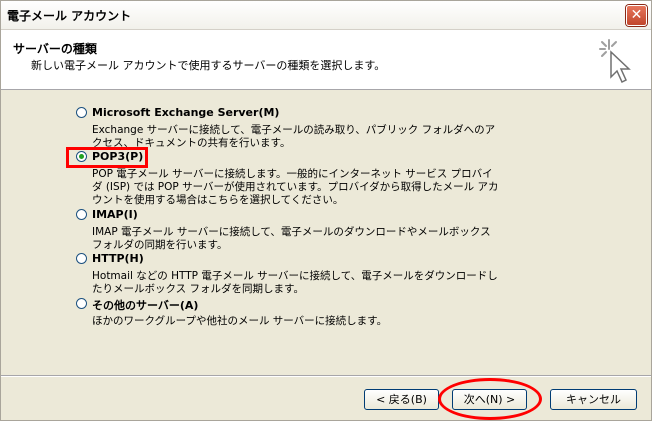 This screenshot has height=421, width=652. Describe the element at coordinates (145, 305) in the screenshot. I see `option-label-other: その他のサーバー(A)` at that location.